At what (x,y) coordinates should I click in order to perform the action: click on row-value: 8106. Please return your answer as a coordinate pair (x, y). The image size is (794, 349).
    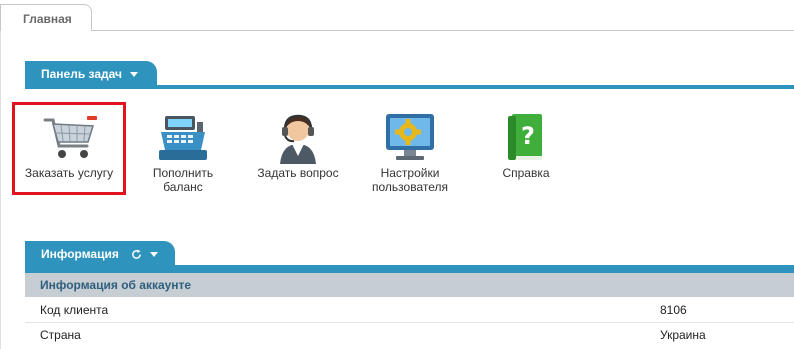
    Looking at the image, I should click on (673, 310).